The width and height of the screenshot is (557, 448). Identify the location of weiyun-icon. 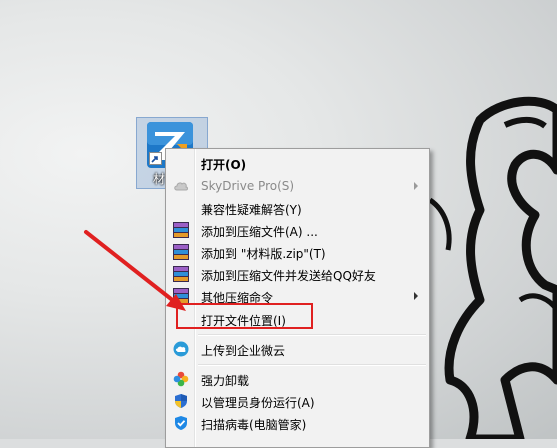
(181, 349).